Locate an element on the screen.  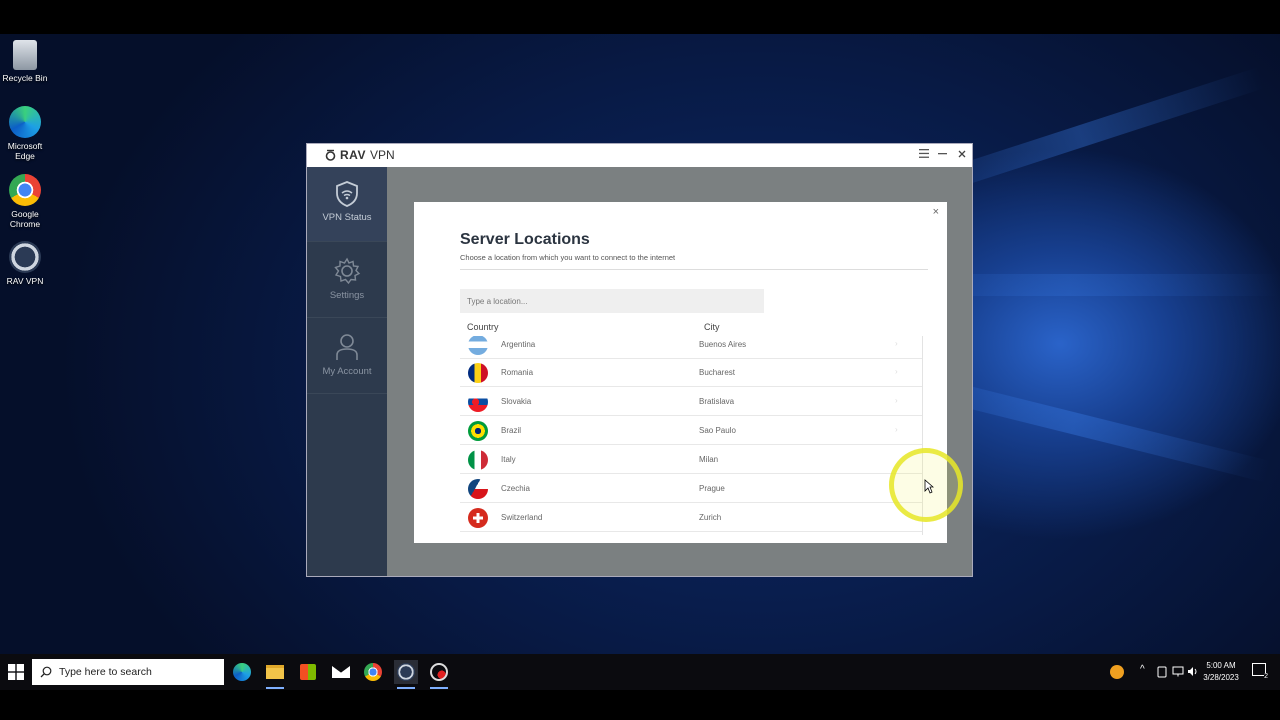
dialog-close-button: × is located at coordinates (936, 212).